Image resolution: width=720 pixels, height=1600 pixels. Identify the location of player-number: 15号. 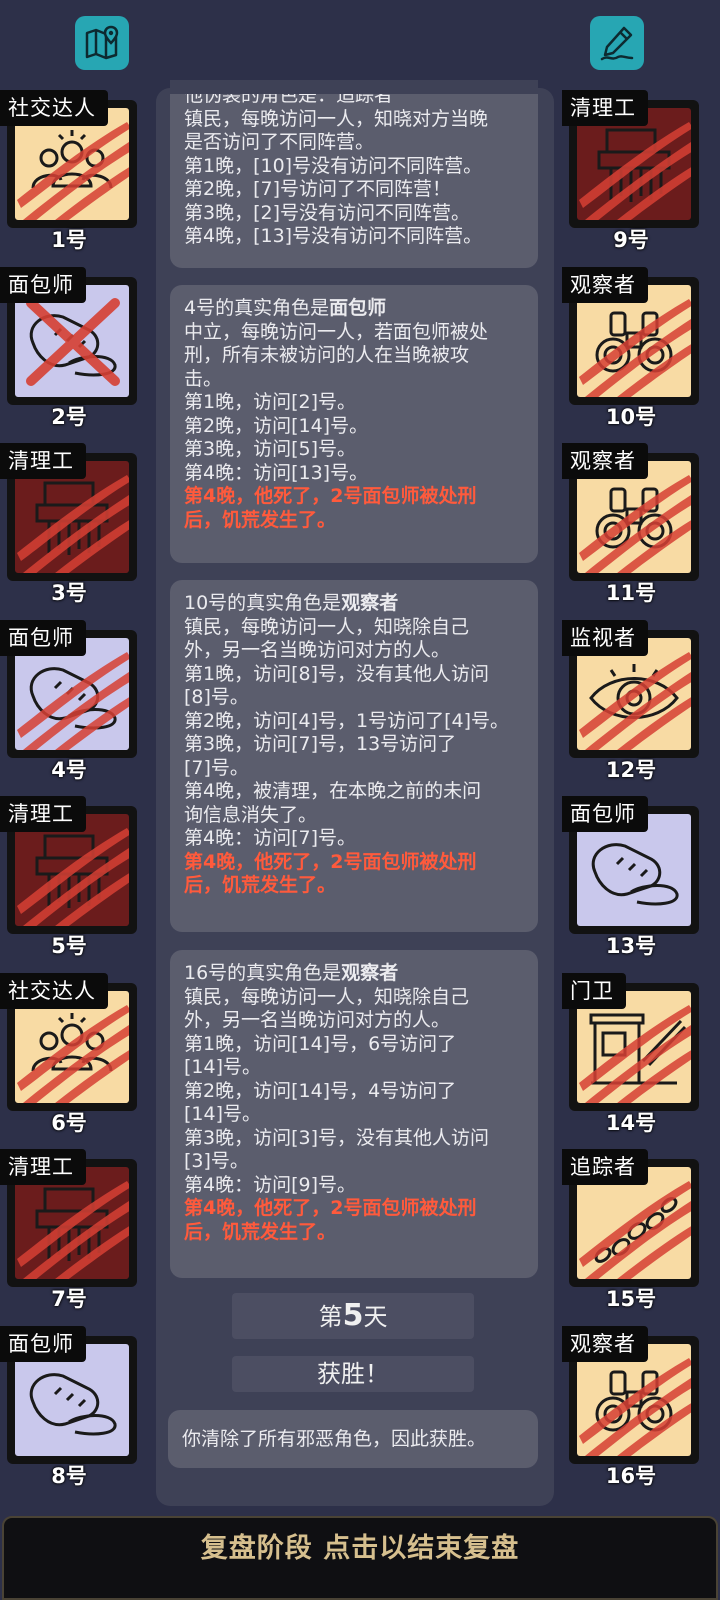
(631, 1299).